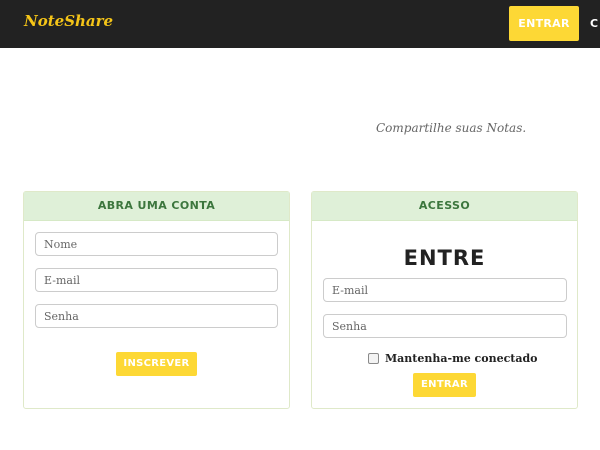 The image size is (600, 450). Describe the element at coordinates (156, 316) in the screenshot. I see `signup-password-input` at that location.